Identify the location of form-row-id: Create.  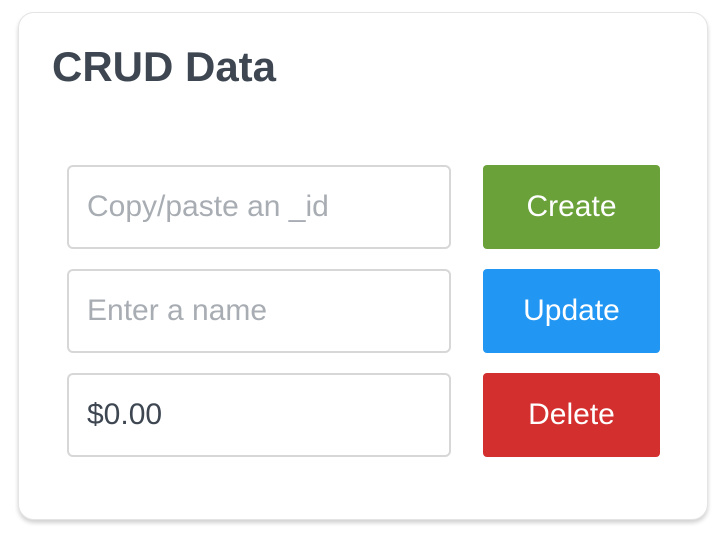
(364, 207).